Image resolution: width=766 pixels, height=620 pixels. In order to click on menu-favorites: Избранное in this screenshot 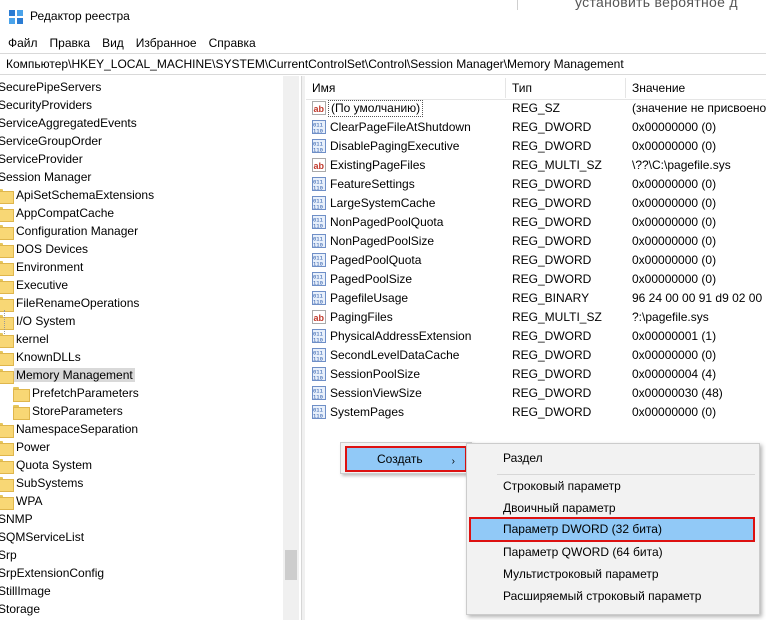, I will do `click(166, 43)`.